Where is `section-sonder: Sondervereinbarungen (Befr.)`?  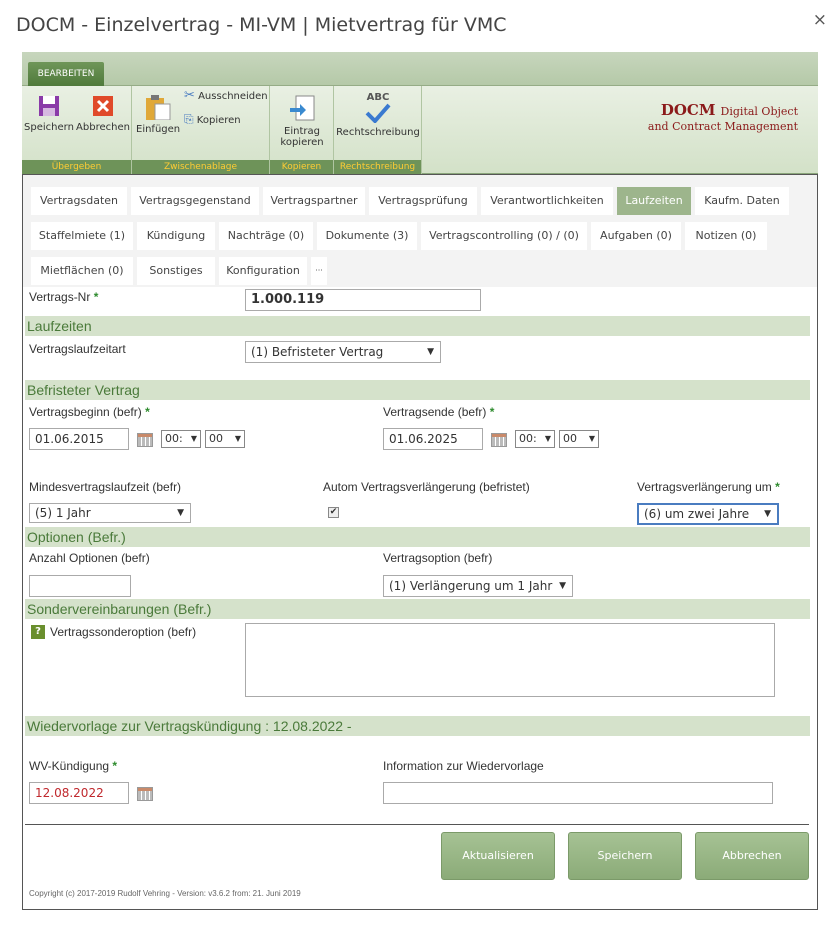
section-sonder: Sondervereinbarungen (Befr.) is located at coordinates (417, 609).